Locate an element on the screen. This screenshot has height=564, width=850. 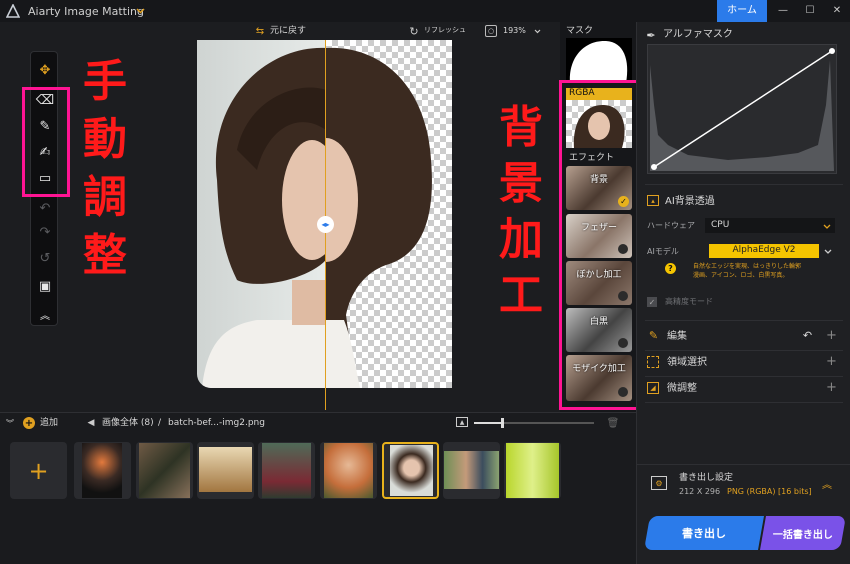
manual-tools-highlight is located at coordinates (46, 142).